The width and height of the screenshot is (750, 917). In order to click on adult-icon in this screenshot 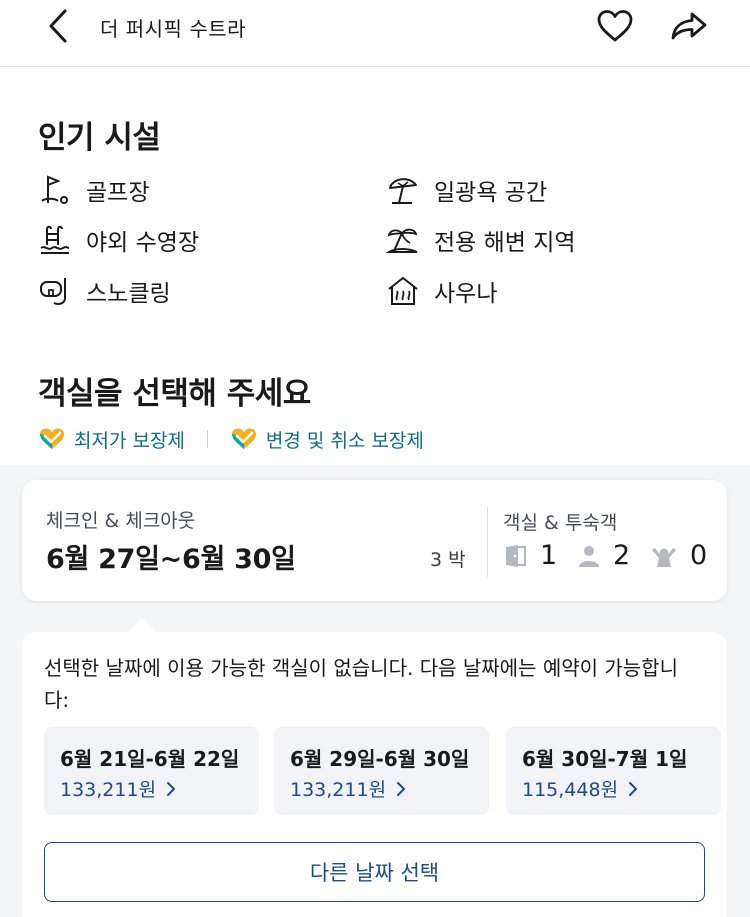, I will do `click(589, 556)`.